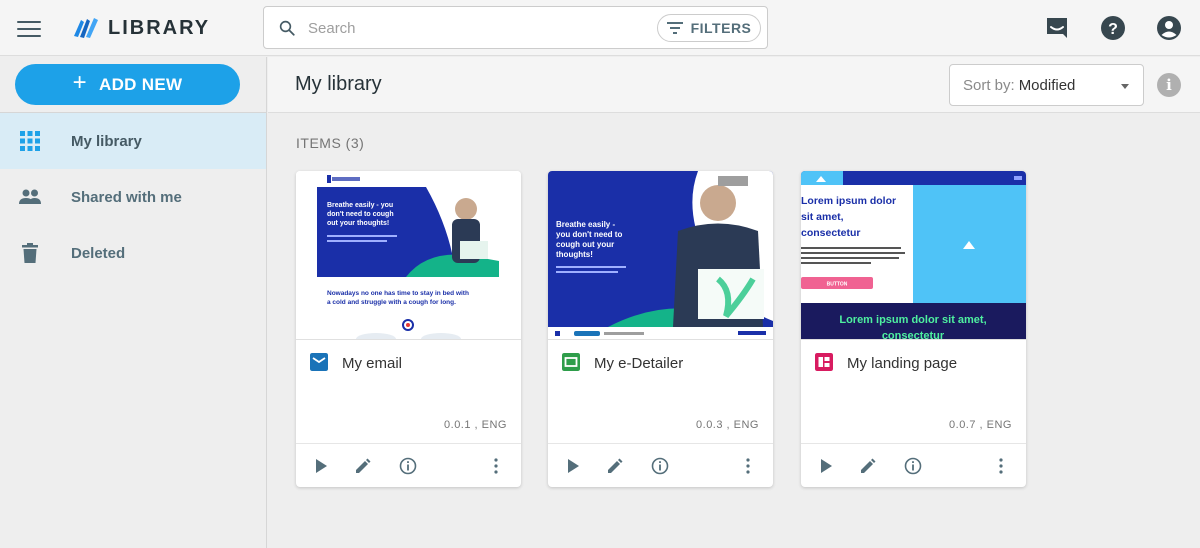 This screenshot has width=1200, height=548. Describe the element at coordinates (98, 253) in the screenshot. I see `sidebar-item-label: Deleted` at that location.